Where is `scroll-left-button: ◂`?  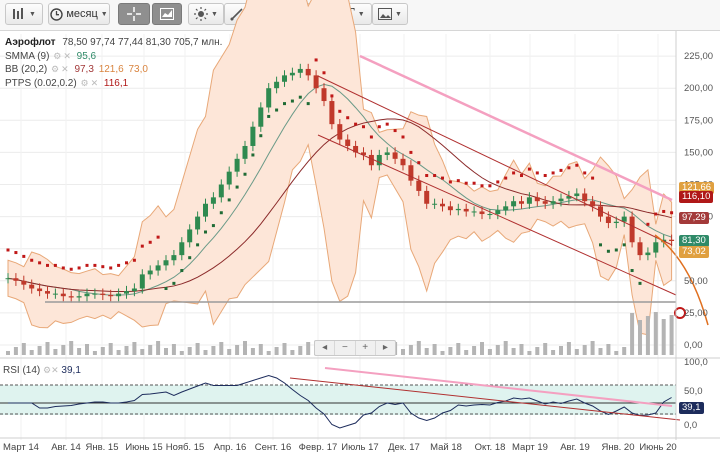 scroll-left-button: ◂ is located at coordinates (325, 348).